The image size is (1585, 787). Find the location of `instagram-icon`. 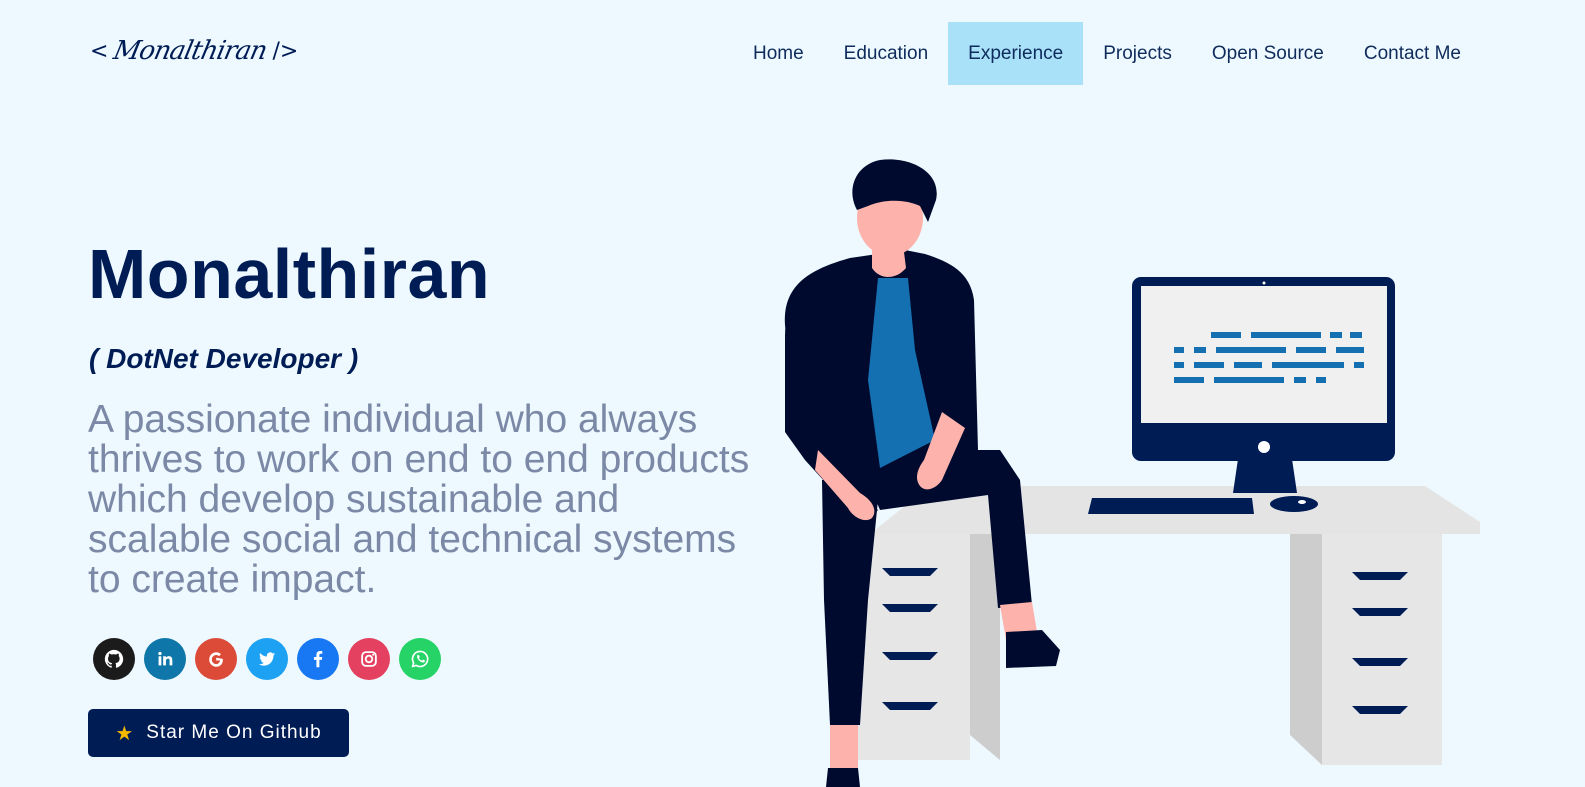

instagram-icon is located at coordinates (369, 659).